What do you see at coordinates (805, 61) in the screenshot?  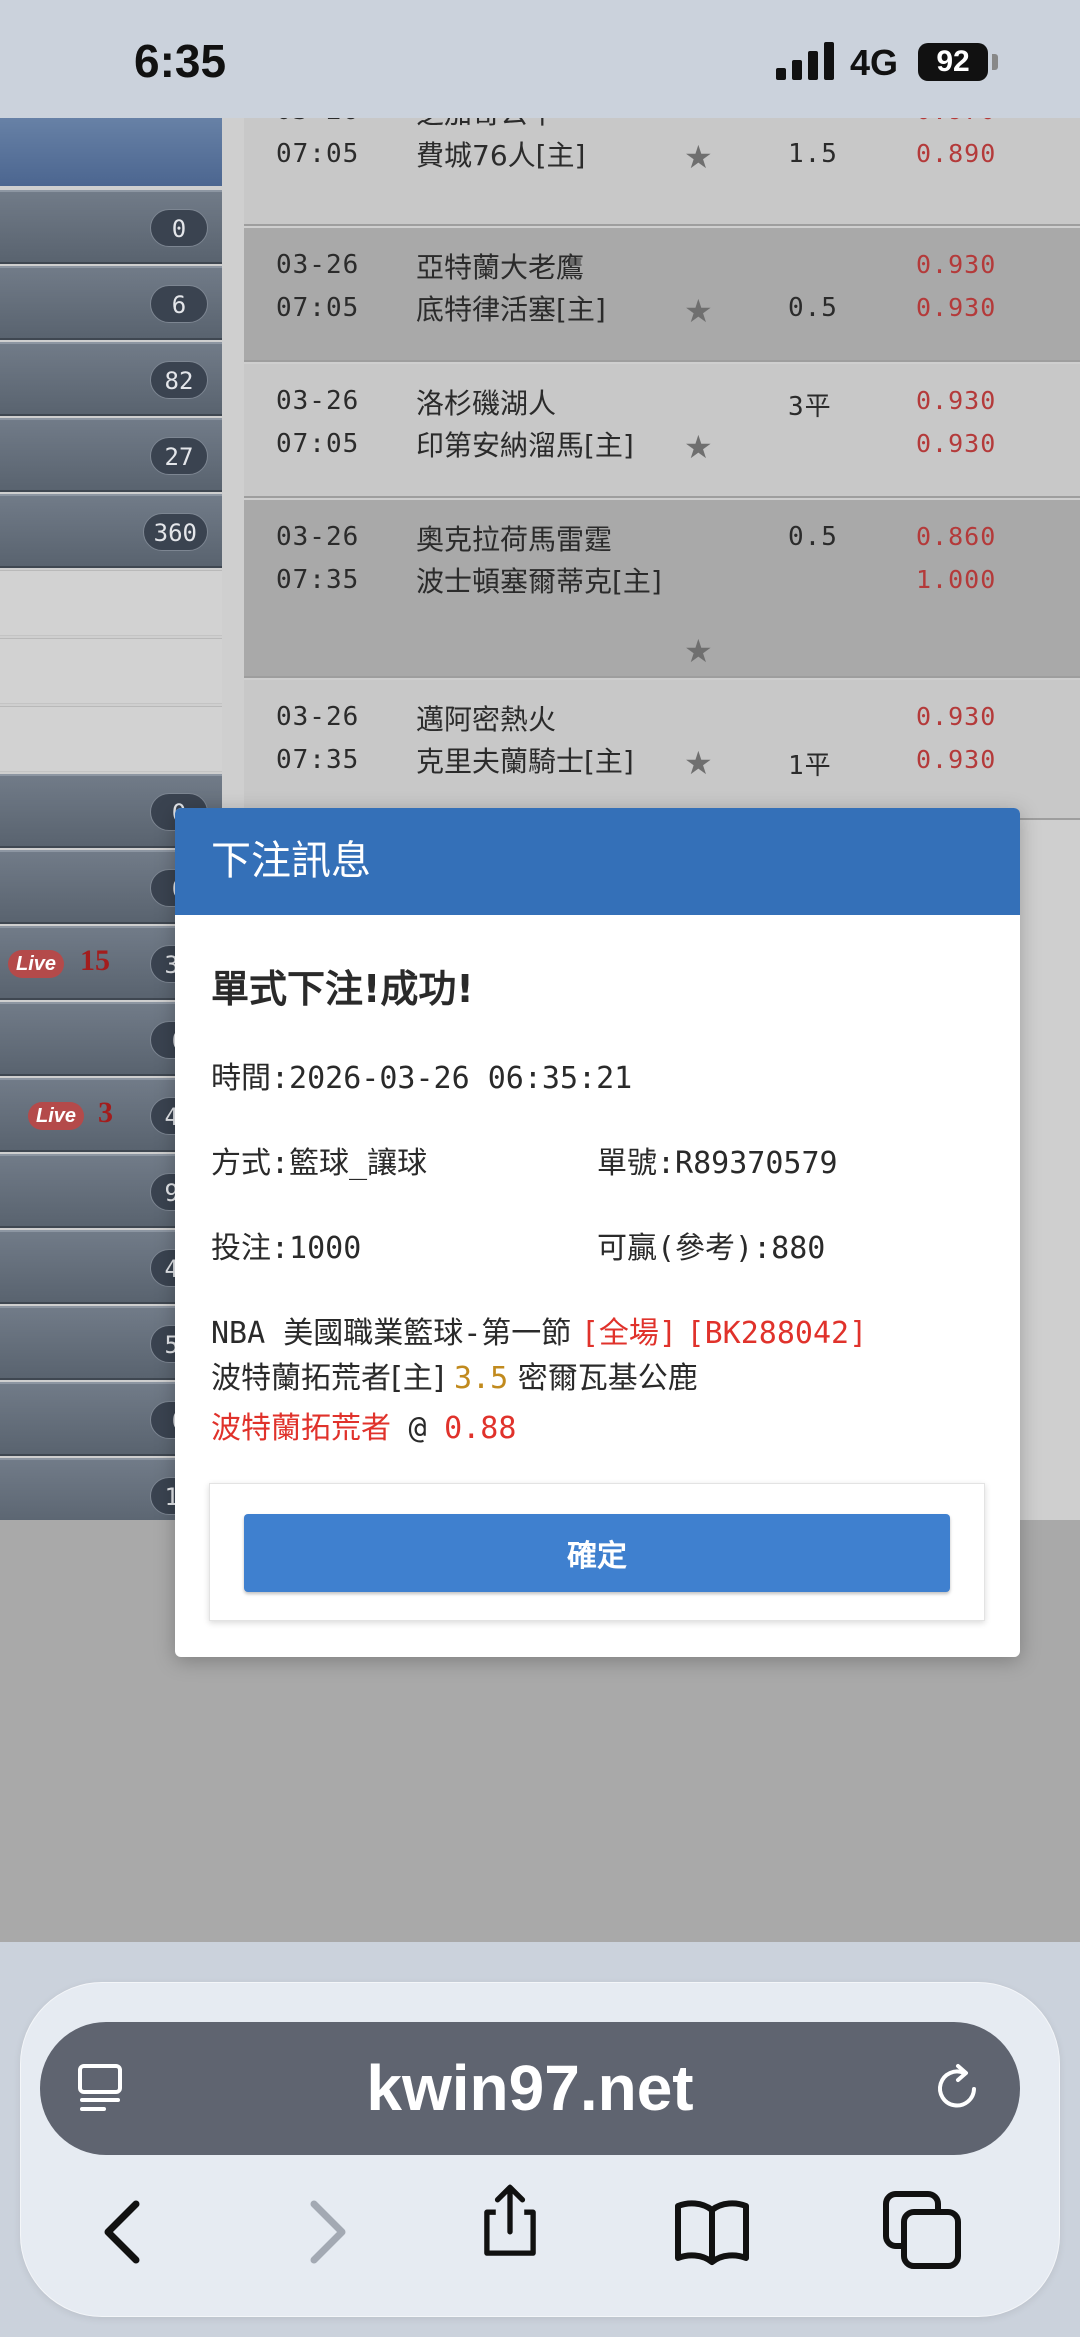 I see `cellular-signal-icon` at bounding box center [805, 61].